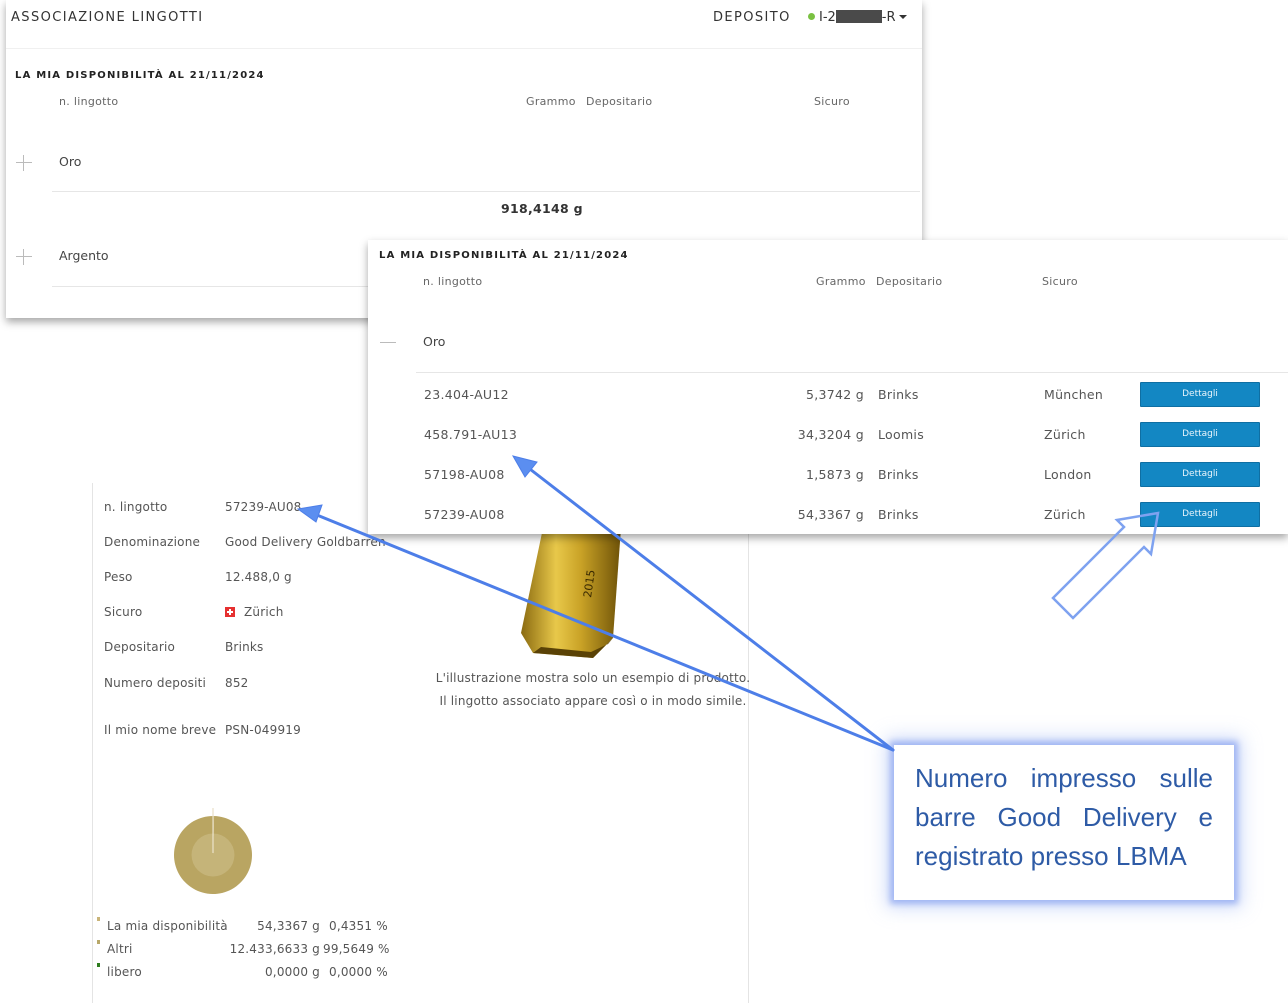  I want to click on arrow-to-list-row, so click(709, 608).